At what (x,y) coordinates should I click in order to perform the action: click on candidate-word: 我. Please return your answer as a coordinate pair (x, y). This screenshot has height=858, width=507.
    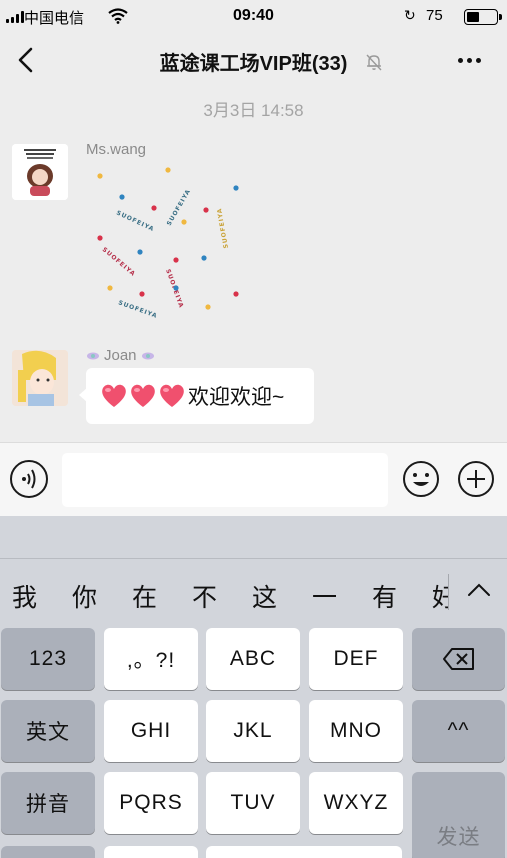
    Looking at the image, I should click on (24, 596).